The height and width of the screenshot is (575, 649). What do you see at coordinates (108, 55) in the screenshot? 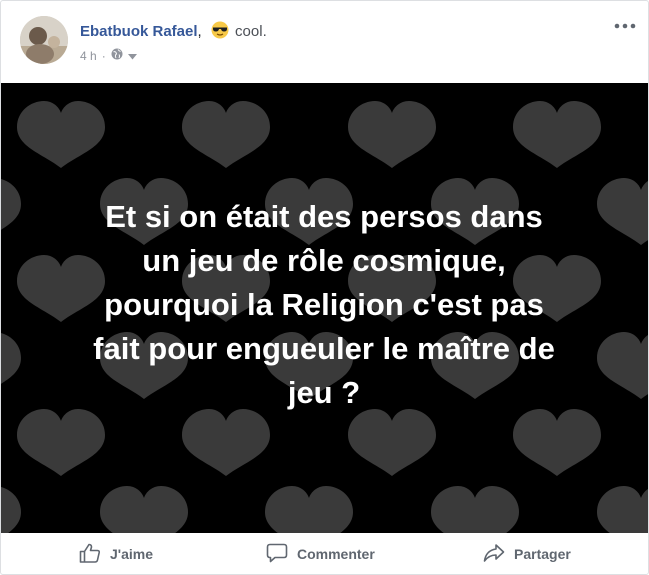
I see `post-meta: 4 h ·` at bounding box center [108, 55].